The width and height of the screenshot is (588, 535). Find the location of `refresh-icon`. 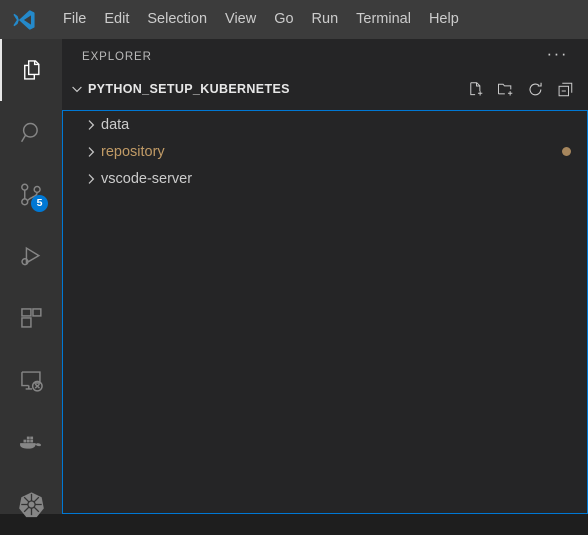

refresh-icon is located at coordinates (535, 89).